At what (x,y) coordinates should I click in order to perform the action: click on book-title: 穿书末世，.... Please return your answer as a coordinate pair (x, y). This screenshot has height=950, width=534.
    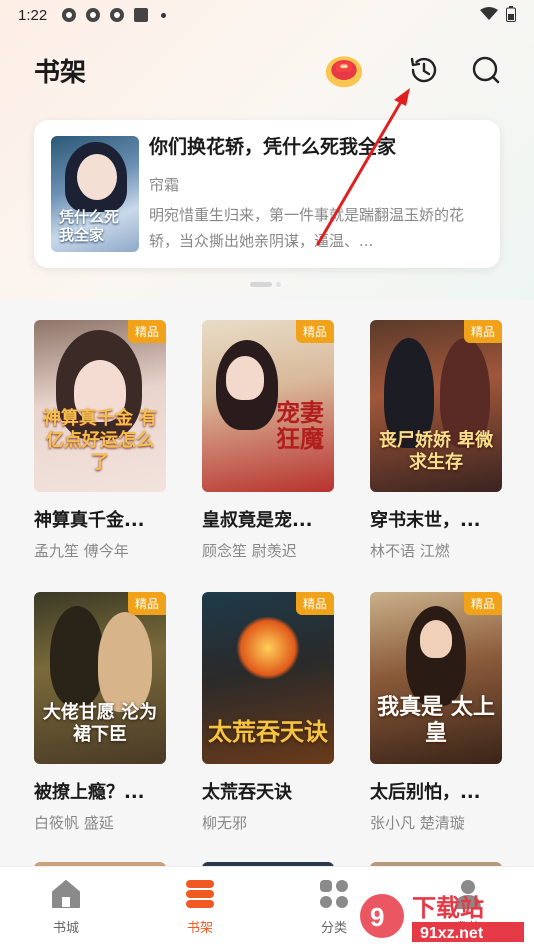
    Looking at the image, I should click on (425, 520).